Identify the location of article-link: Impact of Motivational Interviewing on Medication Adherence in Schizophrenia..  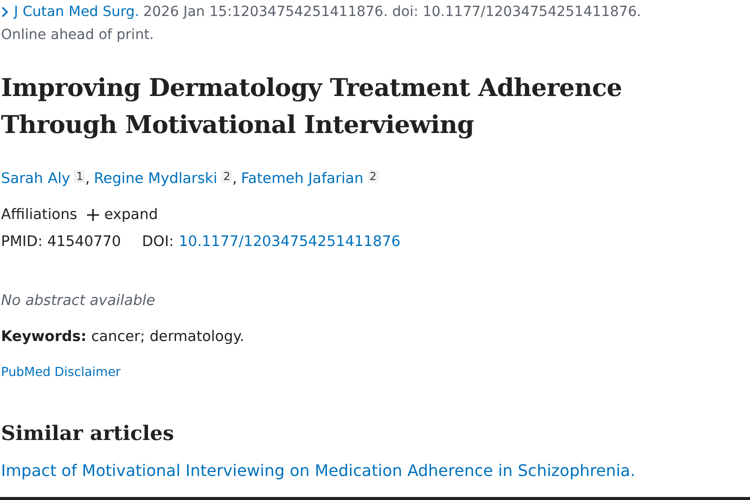
(318, 470).